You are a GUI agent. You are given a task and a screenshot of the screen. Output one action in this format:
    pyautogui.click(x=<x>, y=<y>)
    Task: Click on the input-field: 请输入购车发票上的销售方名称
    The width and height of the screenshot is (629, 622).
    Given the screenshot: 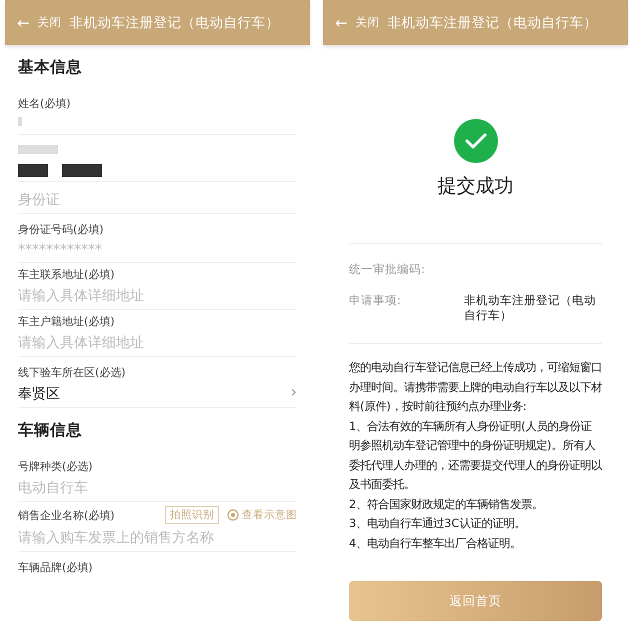 What is the action you would take?
    pyautogui.click(x=157, y=538)
    